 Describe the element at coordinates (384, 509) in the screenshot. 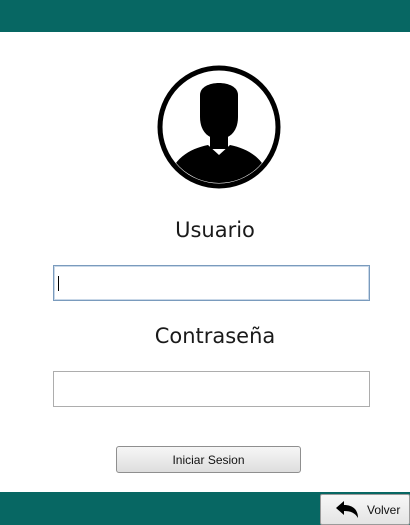

I see `back-button-label: Volver` at that location.